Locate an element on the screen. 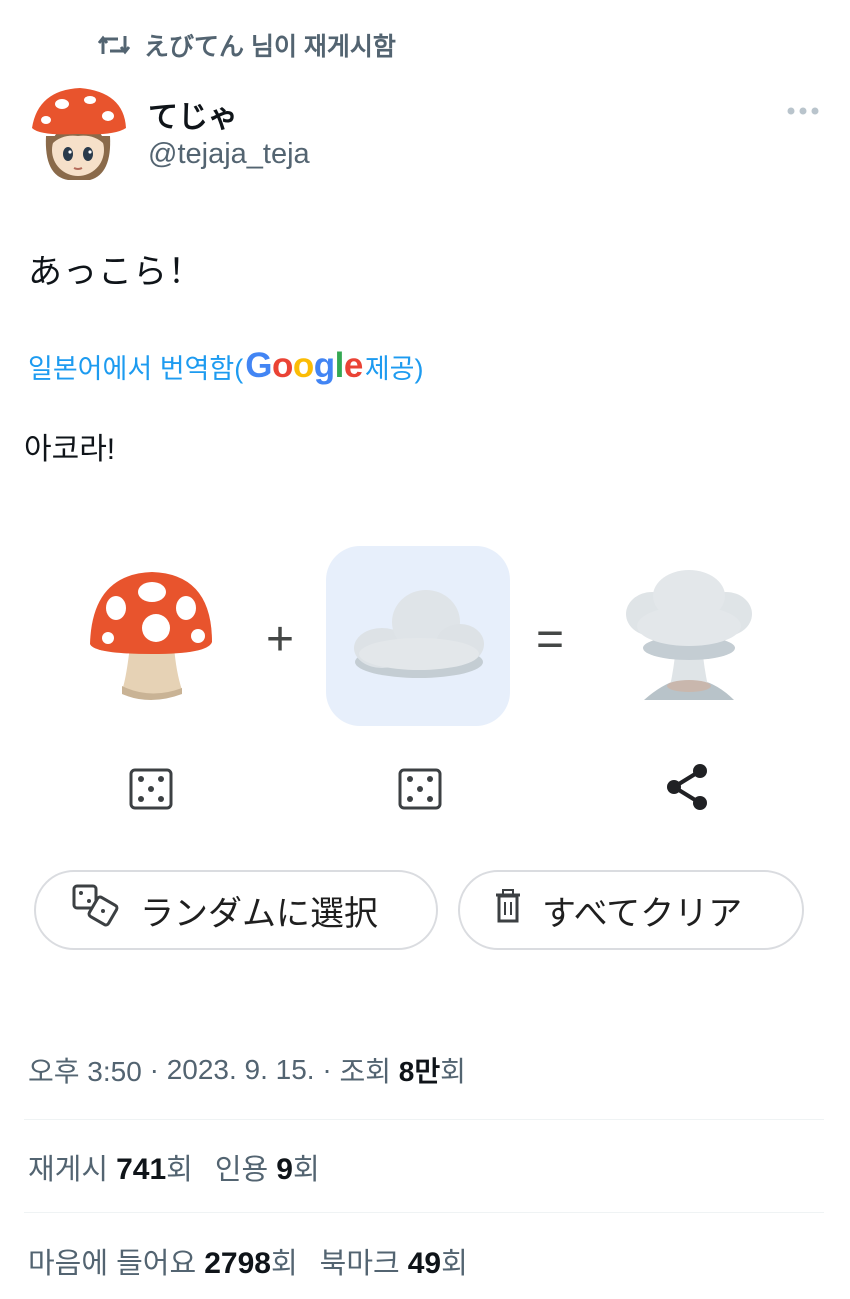 Image resolution: width=850 pixels, height=1299 pixels. trash-icon is located at coordinates (508, 910).